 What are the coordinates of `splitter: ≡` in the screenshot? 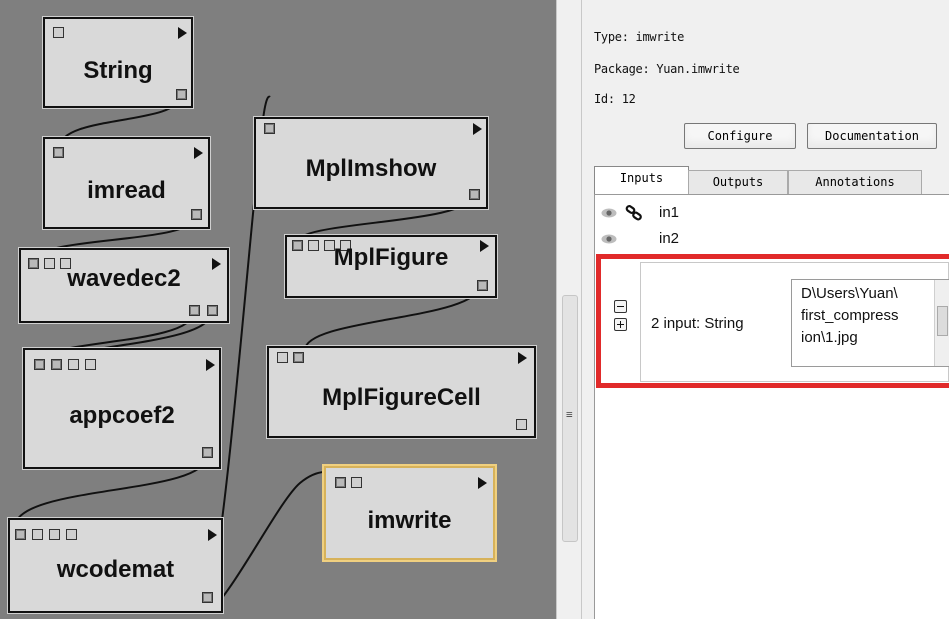 It's located at (569, 309).